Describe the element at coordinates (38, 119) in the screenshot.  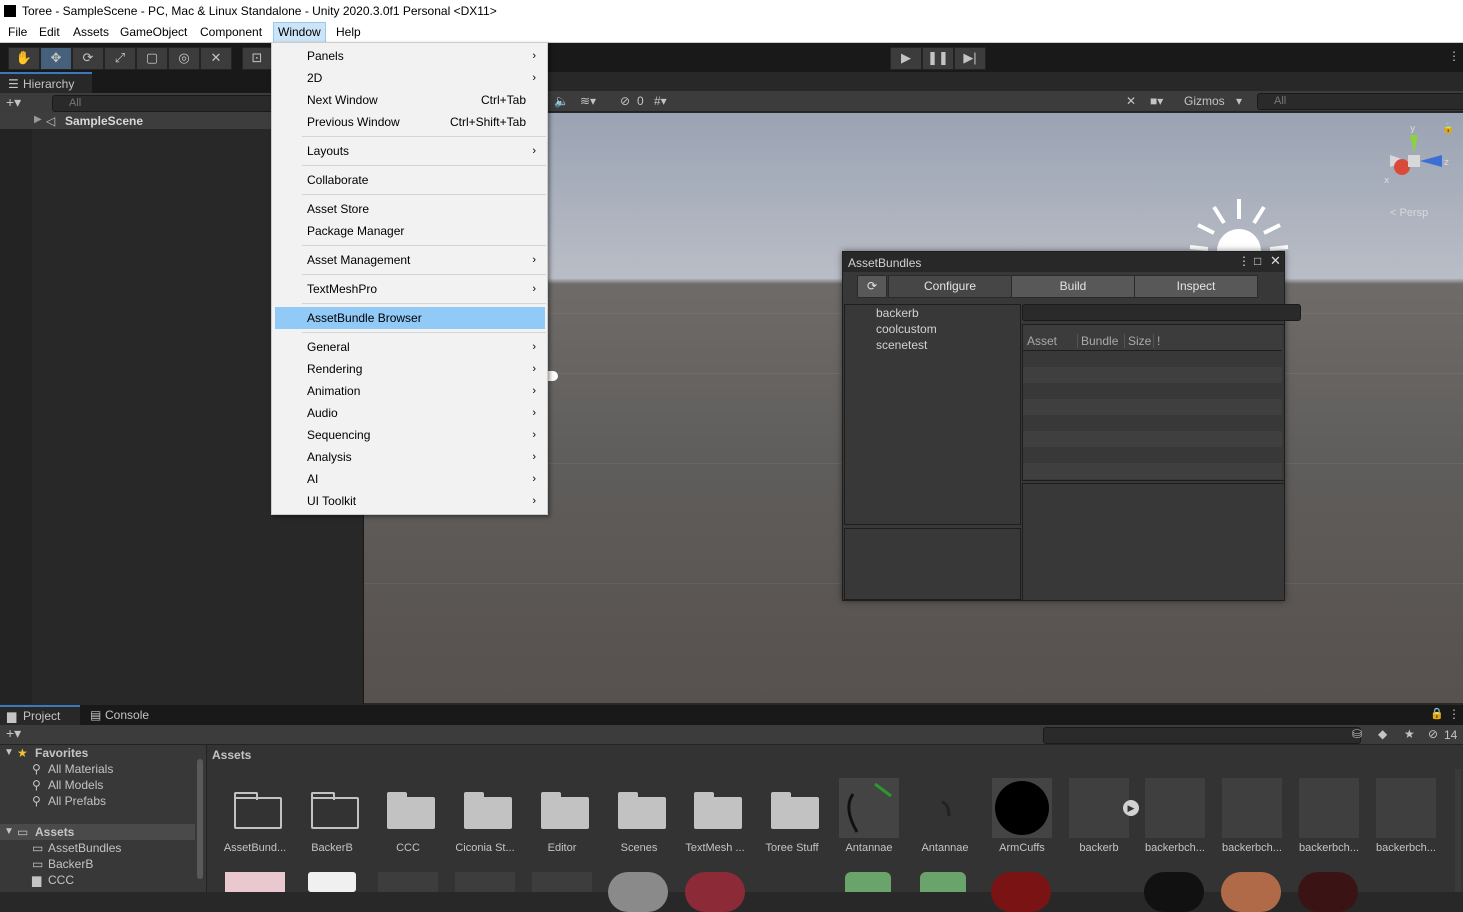
I see `expand-arrow-icon: ▶` at that location.